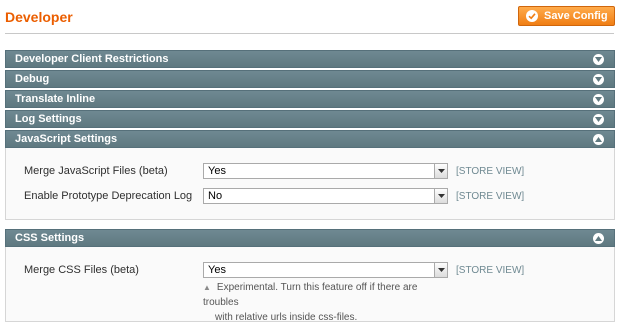 This screenshot has width=620, height=329. Describe the element at coordinates (96, 171) in the screenshot. I see `merge-js-label: Merge JavaScript Files (beta)` at that location.